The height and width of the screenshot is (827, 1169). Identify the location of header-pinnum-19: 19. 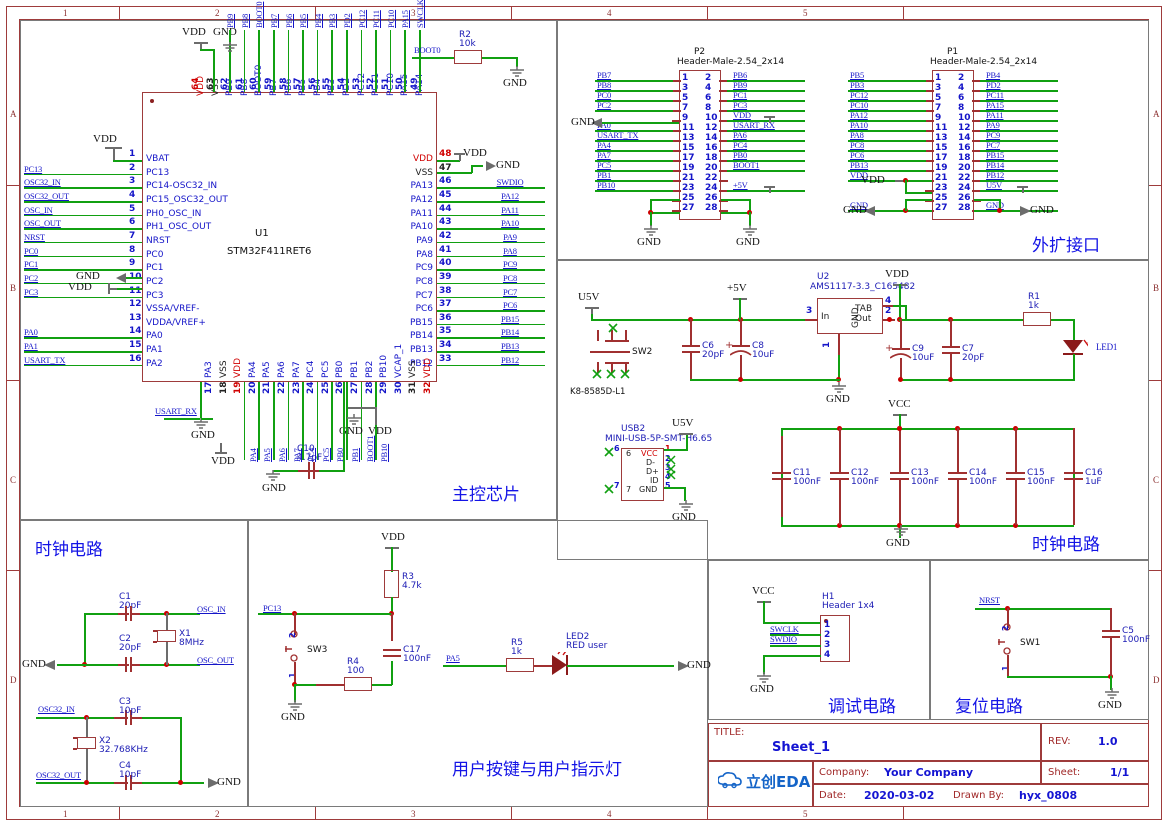
(941, 168).